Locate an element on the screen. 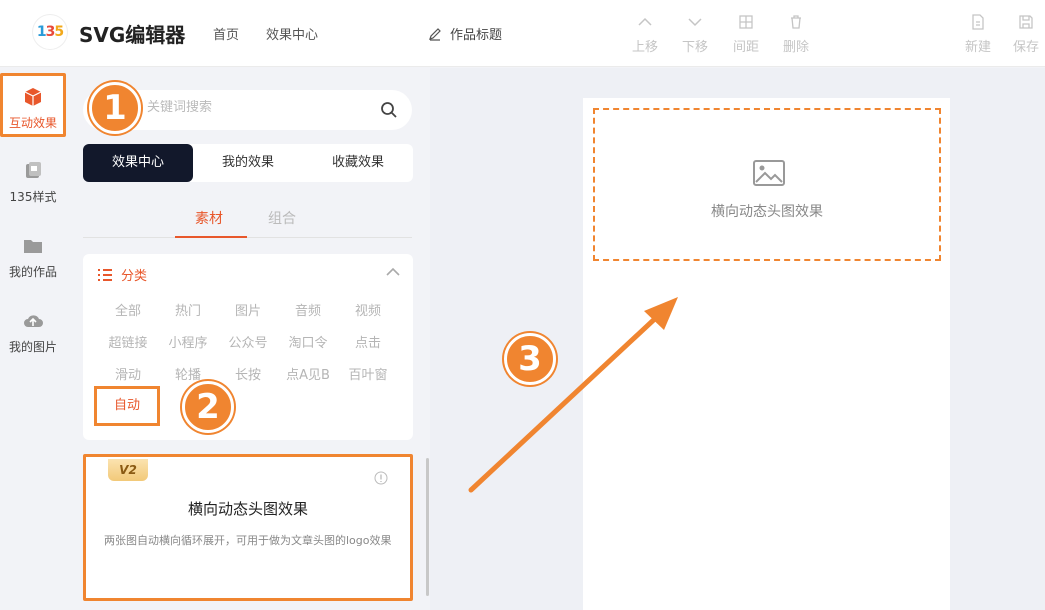 This screenshot has height=610, width=1045. category-item: 淘口令 is located at coordinates (308, 341).